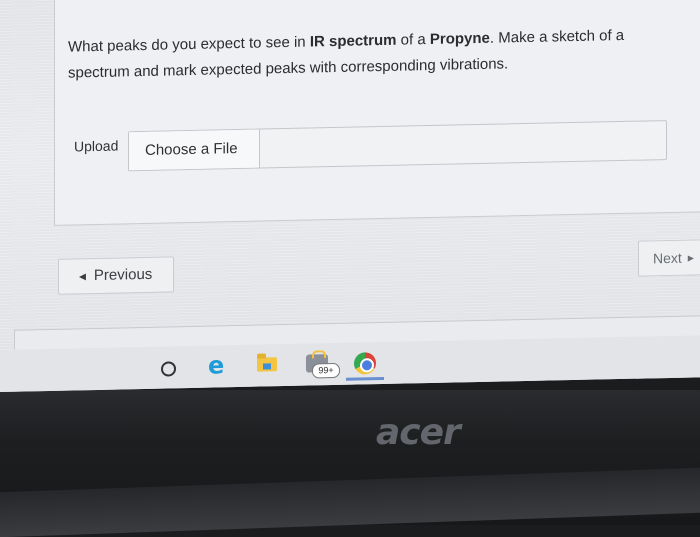 The image size is (700, 537). Describe the element at coordinates (326, 370) in the screenshot. I see `notification-badge: 99+` at that location.